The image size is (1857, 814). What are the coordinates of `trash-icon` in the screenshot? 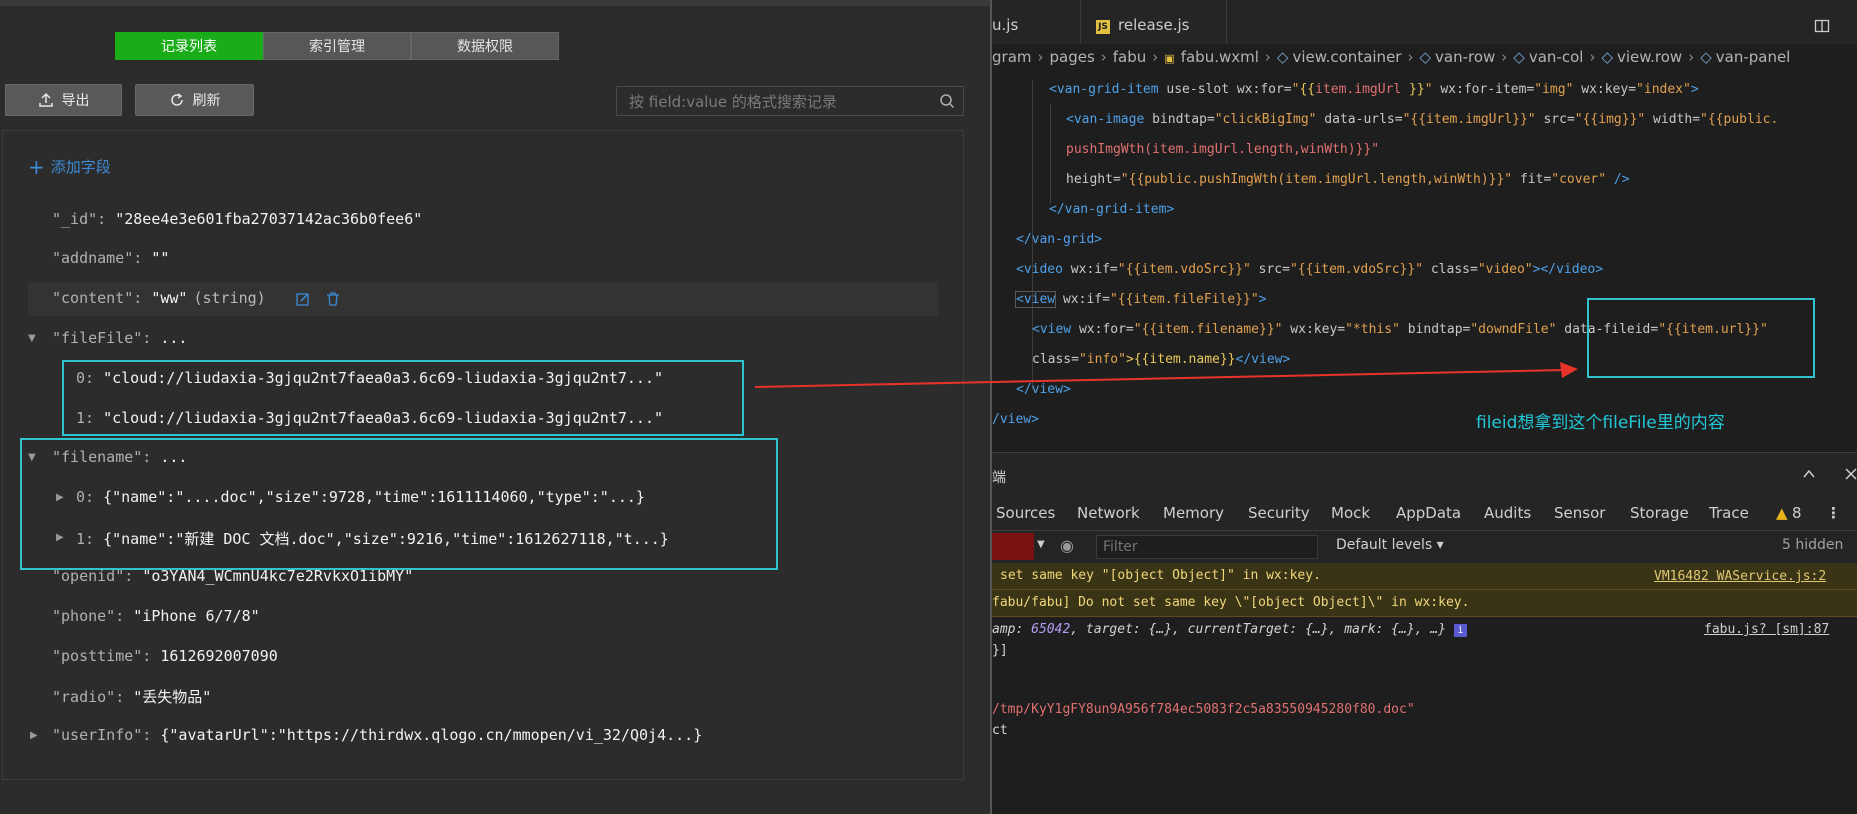 It's located at (333, 299).